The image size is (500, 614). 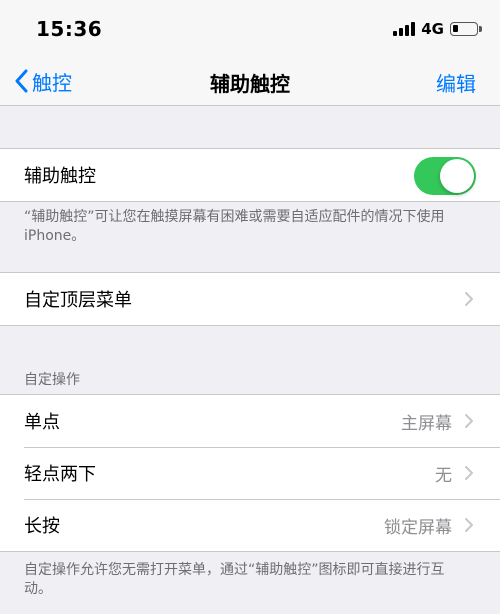 I want to click on assistive-touch-row: 辅助触控, so click(x=250, y=175).